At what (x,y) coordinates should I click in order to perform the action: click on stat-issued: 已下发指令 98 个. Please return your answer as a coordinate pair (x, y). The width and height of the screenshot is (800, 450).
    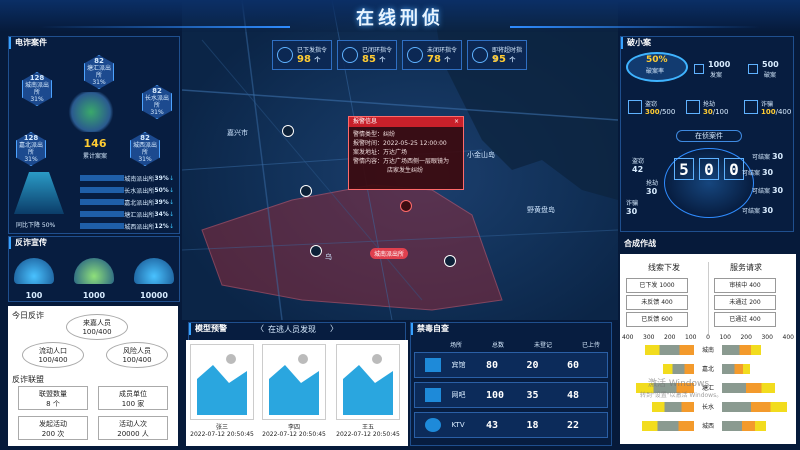
    Looking at the image, I should click on (302, 55).